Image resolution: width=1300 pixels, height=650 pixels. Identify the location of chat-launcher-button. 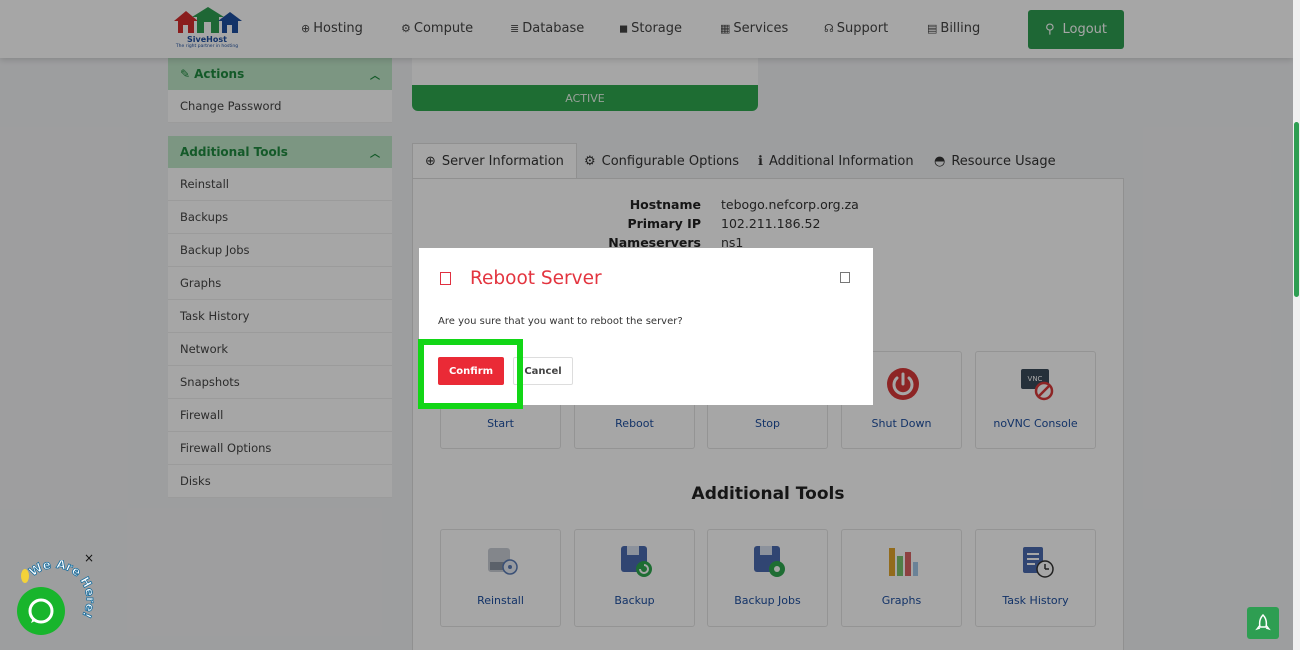
(41, 611).